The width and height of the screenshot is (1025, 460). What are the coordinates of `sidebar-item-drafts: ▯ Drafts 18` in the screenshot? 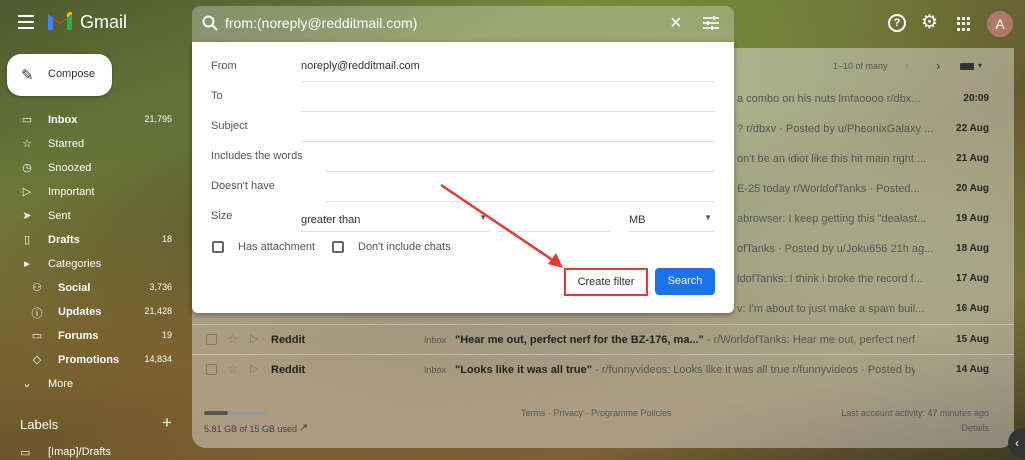 It's located at (90, 240).